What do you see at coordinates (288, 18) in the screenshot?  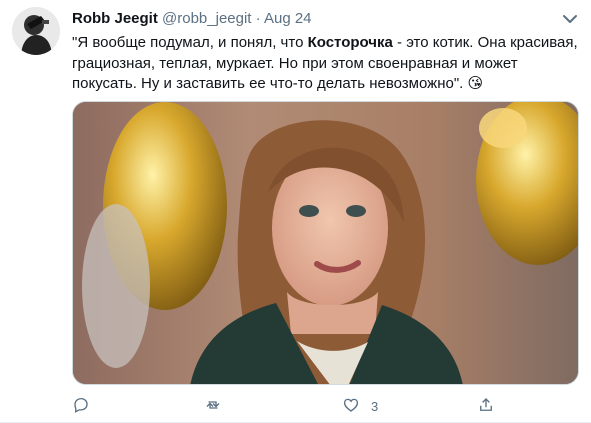 I see `tweet-date: Aug 24` at bounding box center [288, 18].